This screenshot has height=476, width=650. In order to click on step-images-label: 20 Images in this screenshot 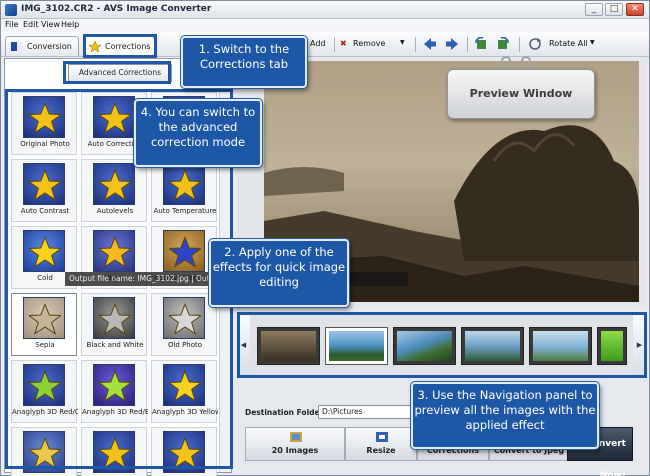, I will do `click(295, 450)`.